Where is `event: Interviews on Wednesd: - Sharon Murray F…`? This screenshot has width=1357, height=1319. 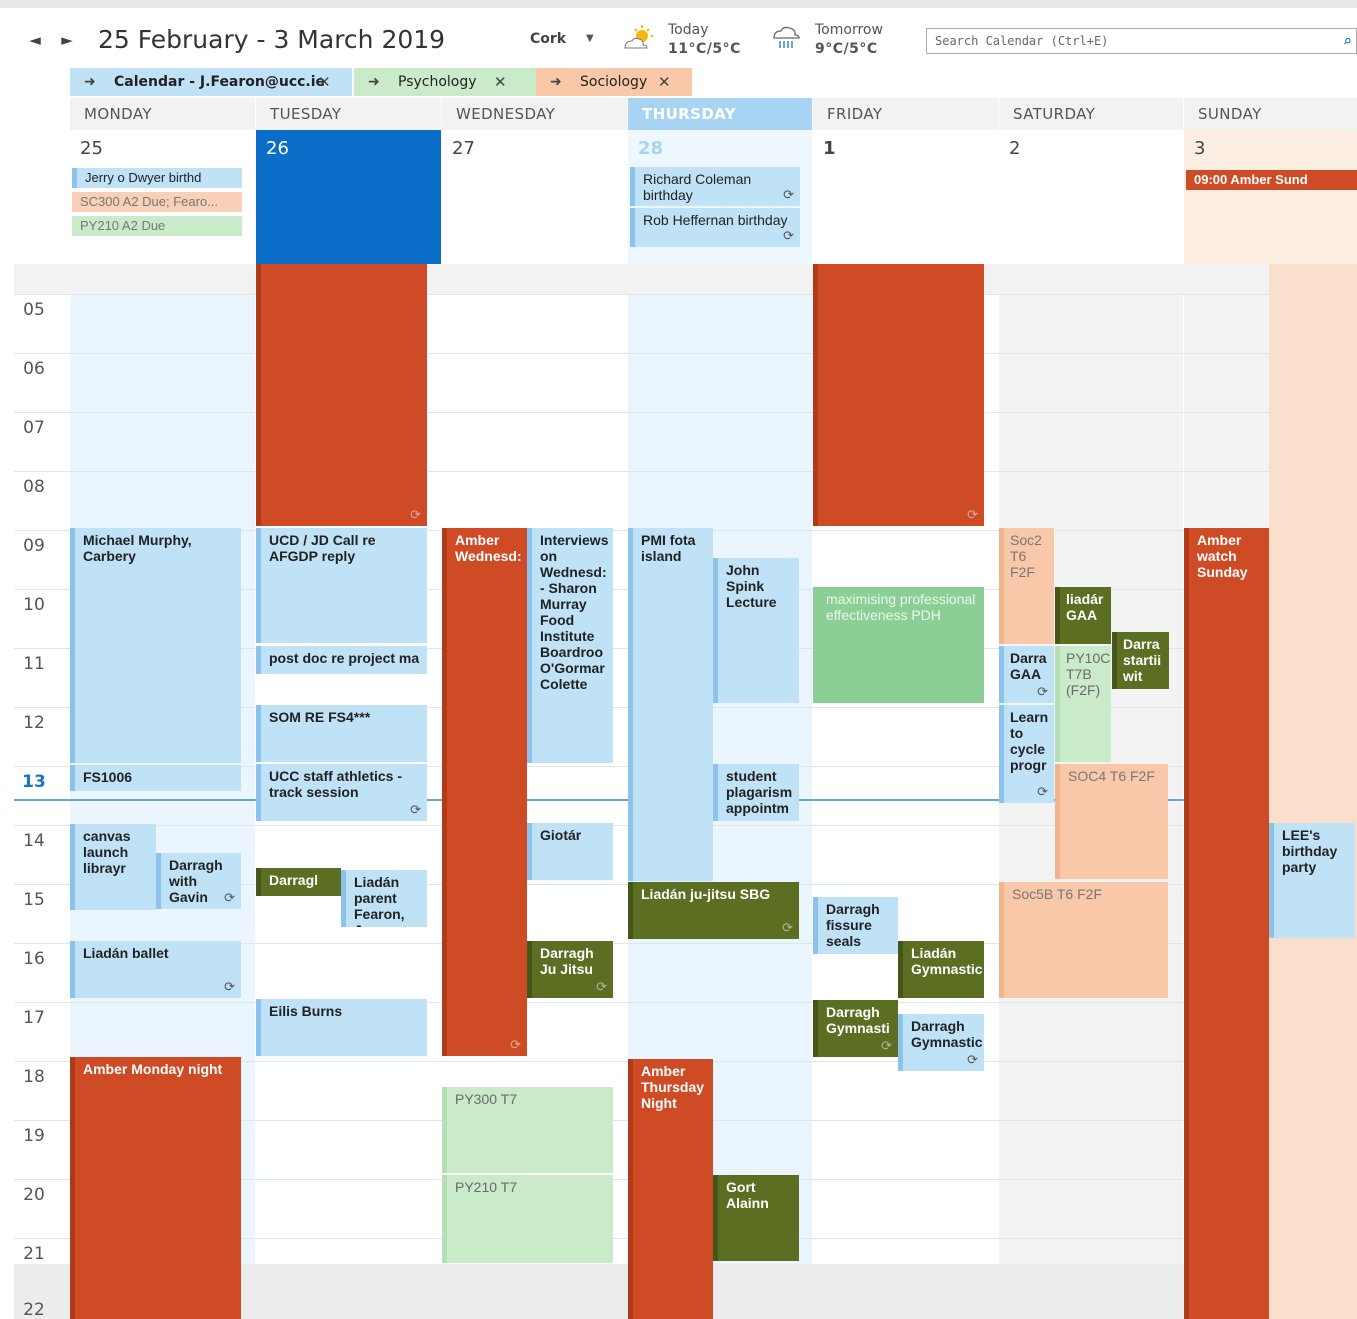 event: Interviews on Wednesd: - Sharon Murray F… is located at coordinates (570, 645).